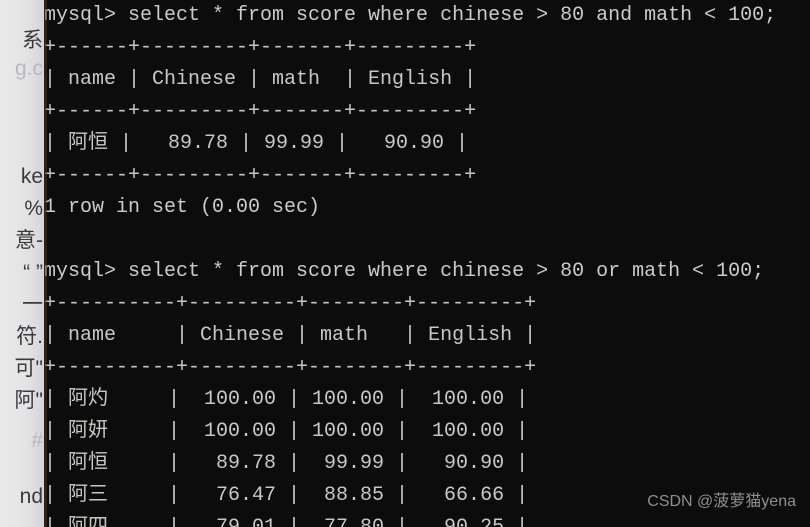 This screenshot has width=810, height=527. What do you see at coordinates (31, 496) in the screenshot?
I see `background-text-fragment: nd` at bounding box center [31, 496].